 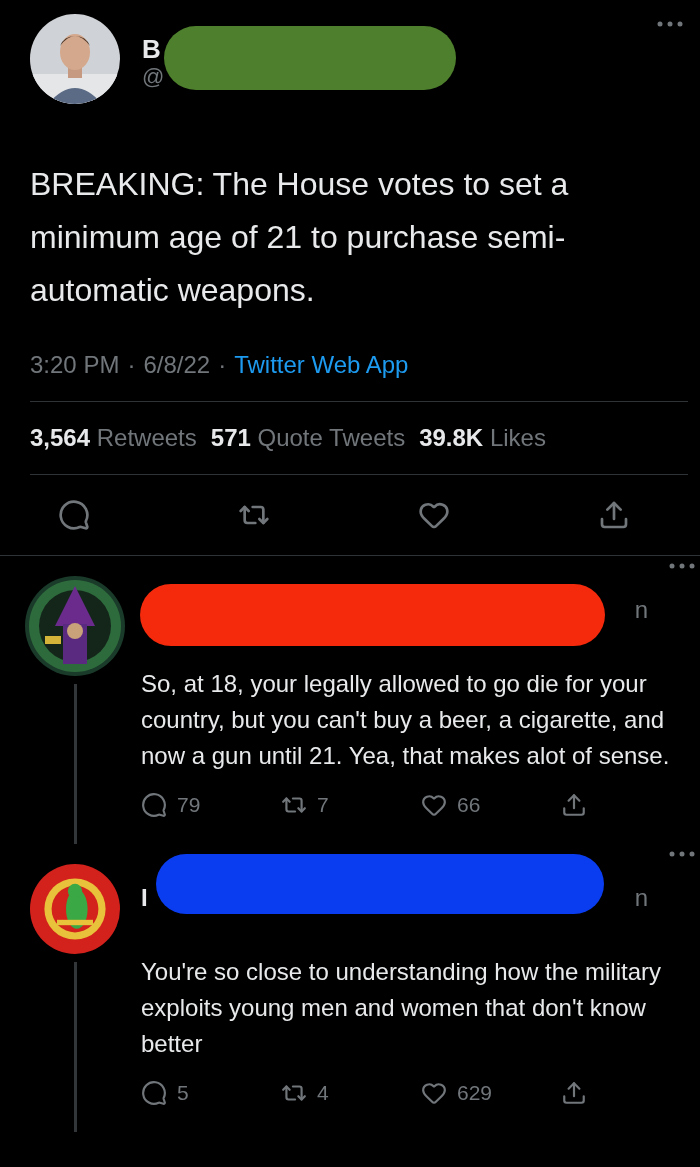 What do you see at coordinates (351, 805) in the screenshot?
I see `retweet-count: 7` at bounding box center [351, 805].